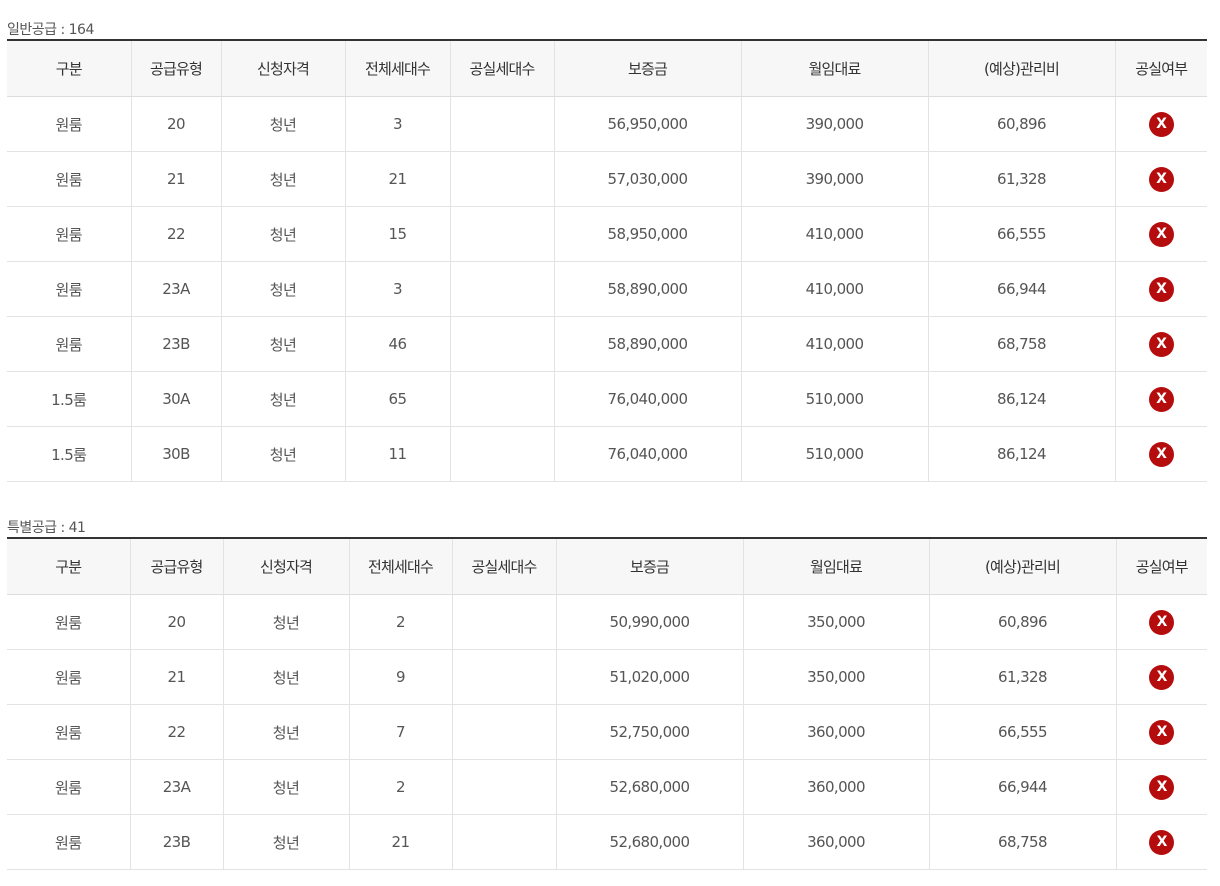  Describe the element at coordinates (398, 399) in the screenshot. I see `cell-total-units: 65` at that location.